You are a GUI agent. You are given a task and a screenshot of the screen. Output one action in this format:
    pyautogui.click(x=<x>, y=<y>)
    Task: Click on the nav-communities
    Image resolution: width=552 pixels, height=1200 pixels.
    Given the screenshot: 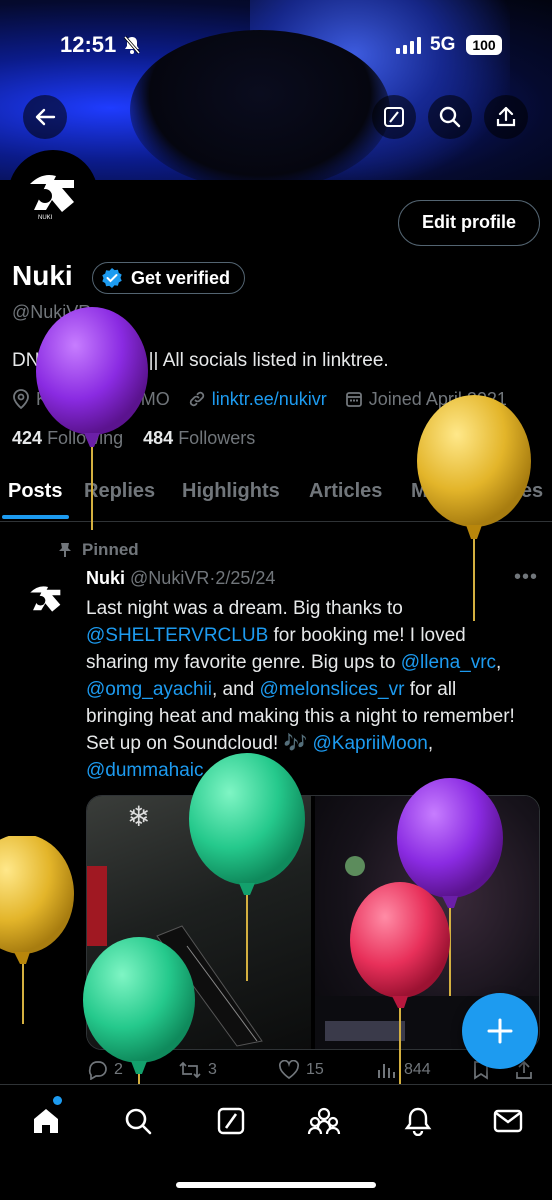 What is the action you would take?
    pyautogui.click(x=324, y=1121)
    